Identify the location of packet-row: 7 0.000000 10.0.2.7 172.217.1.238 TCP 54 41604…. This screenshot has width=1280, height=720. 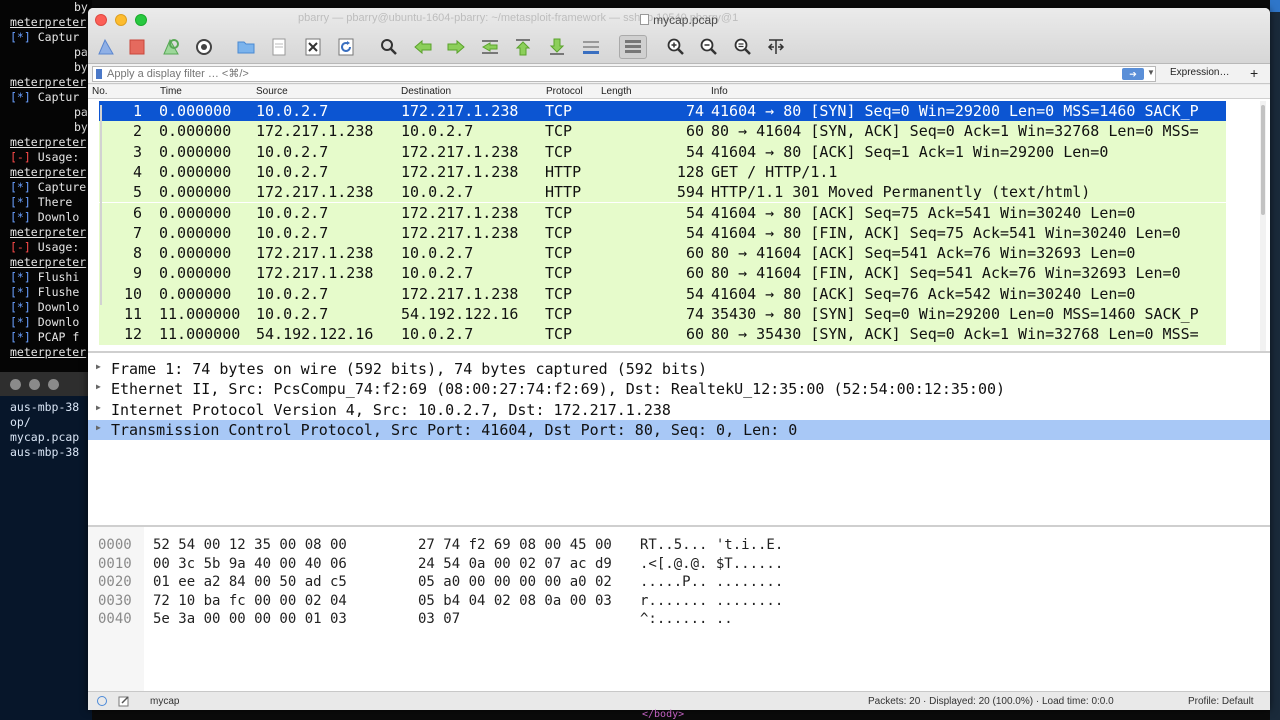
(662, 233).